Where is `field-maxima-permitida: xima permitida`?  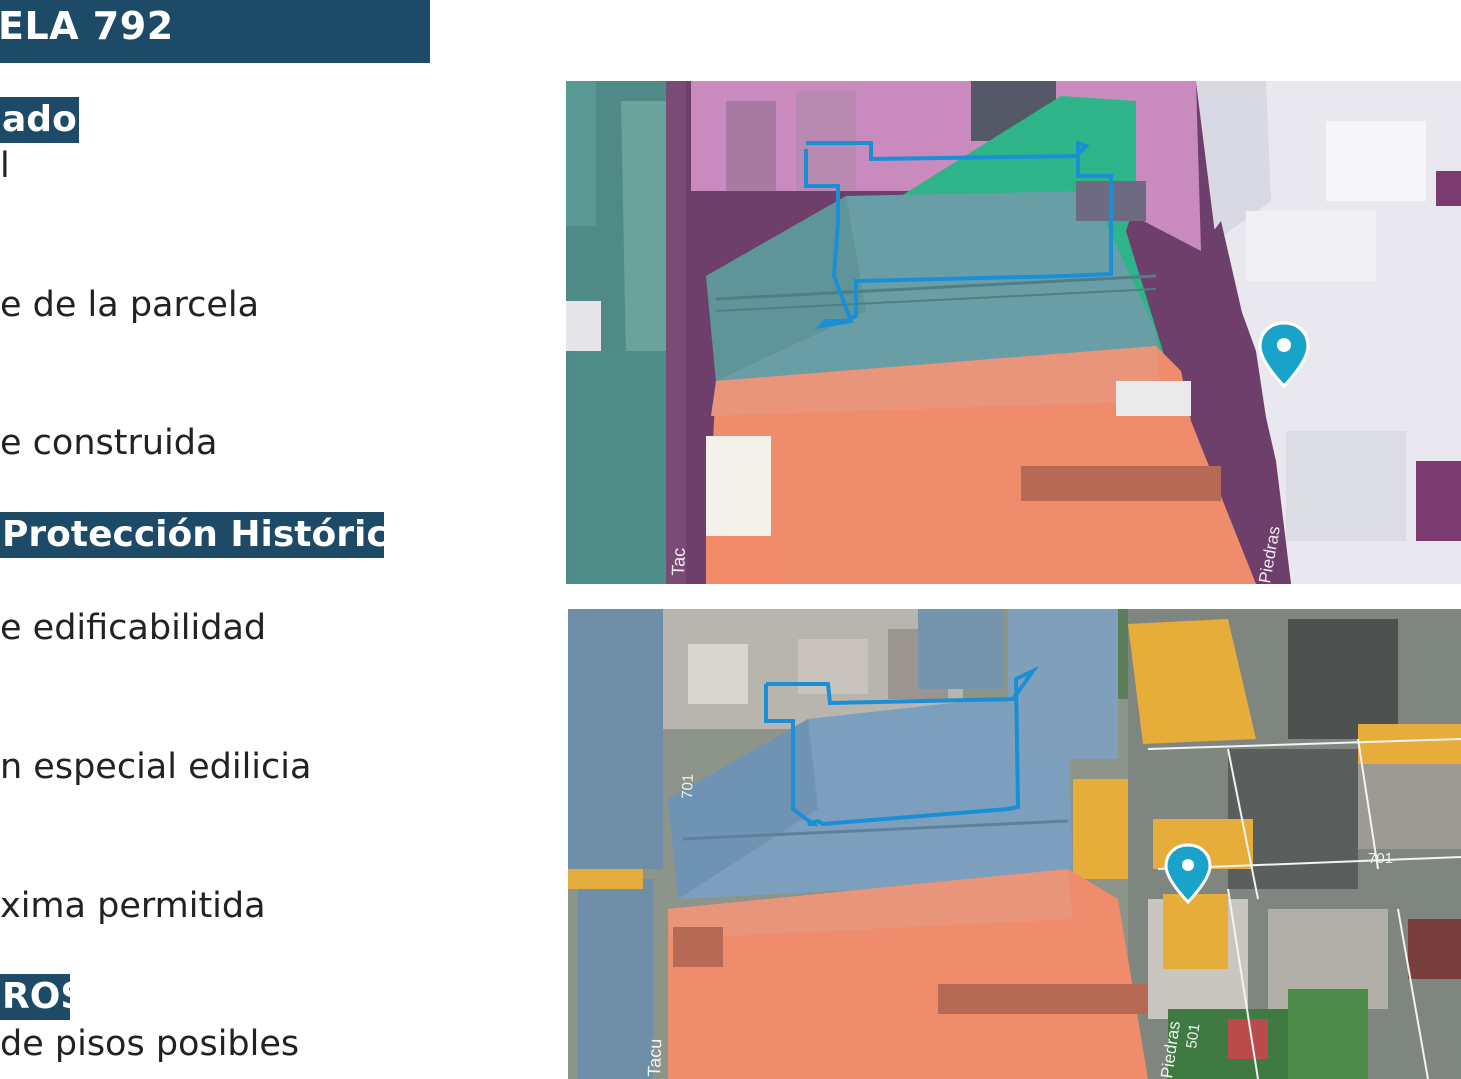 field-maxima-permitida: xima permitida is located at coordinates (133, 906).